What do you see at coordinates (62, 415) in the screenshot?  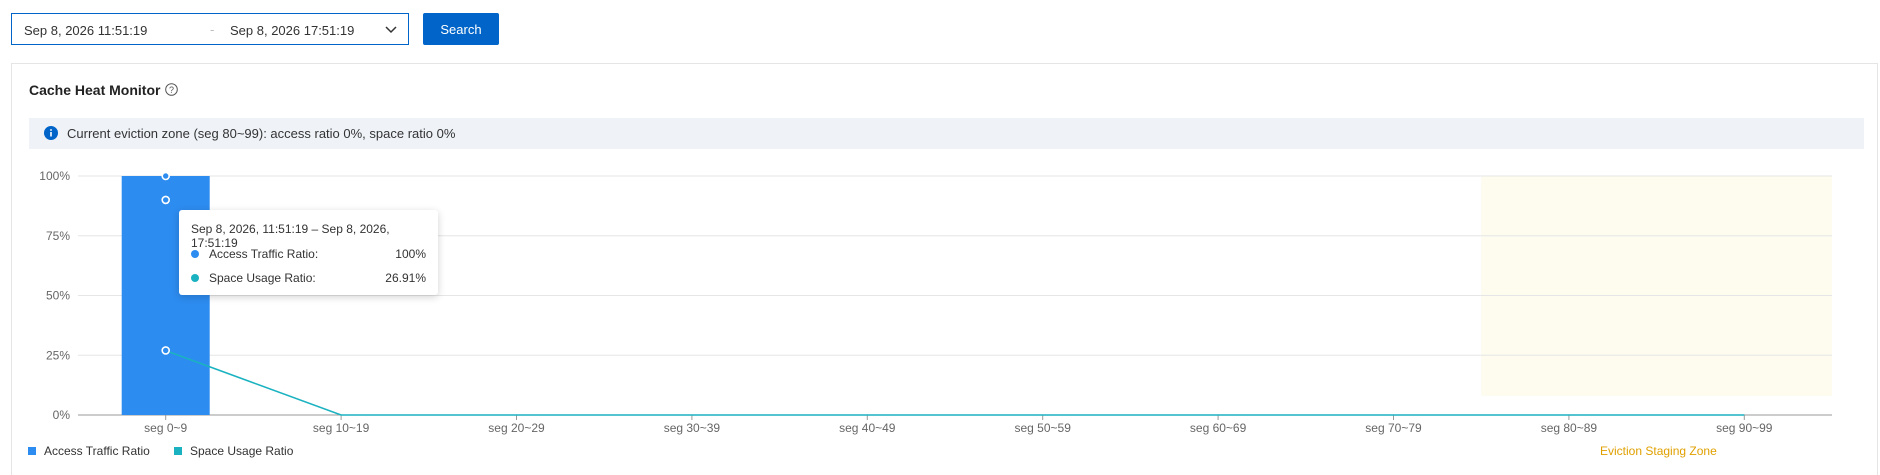 I see `y-tick-label: 0%` at bounding box center [62, 415].